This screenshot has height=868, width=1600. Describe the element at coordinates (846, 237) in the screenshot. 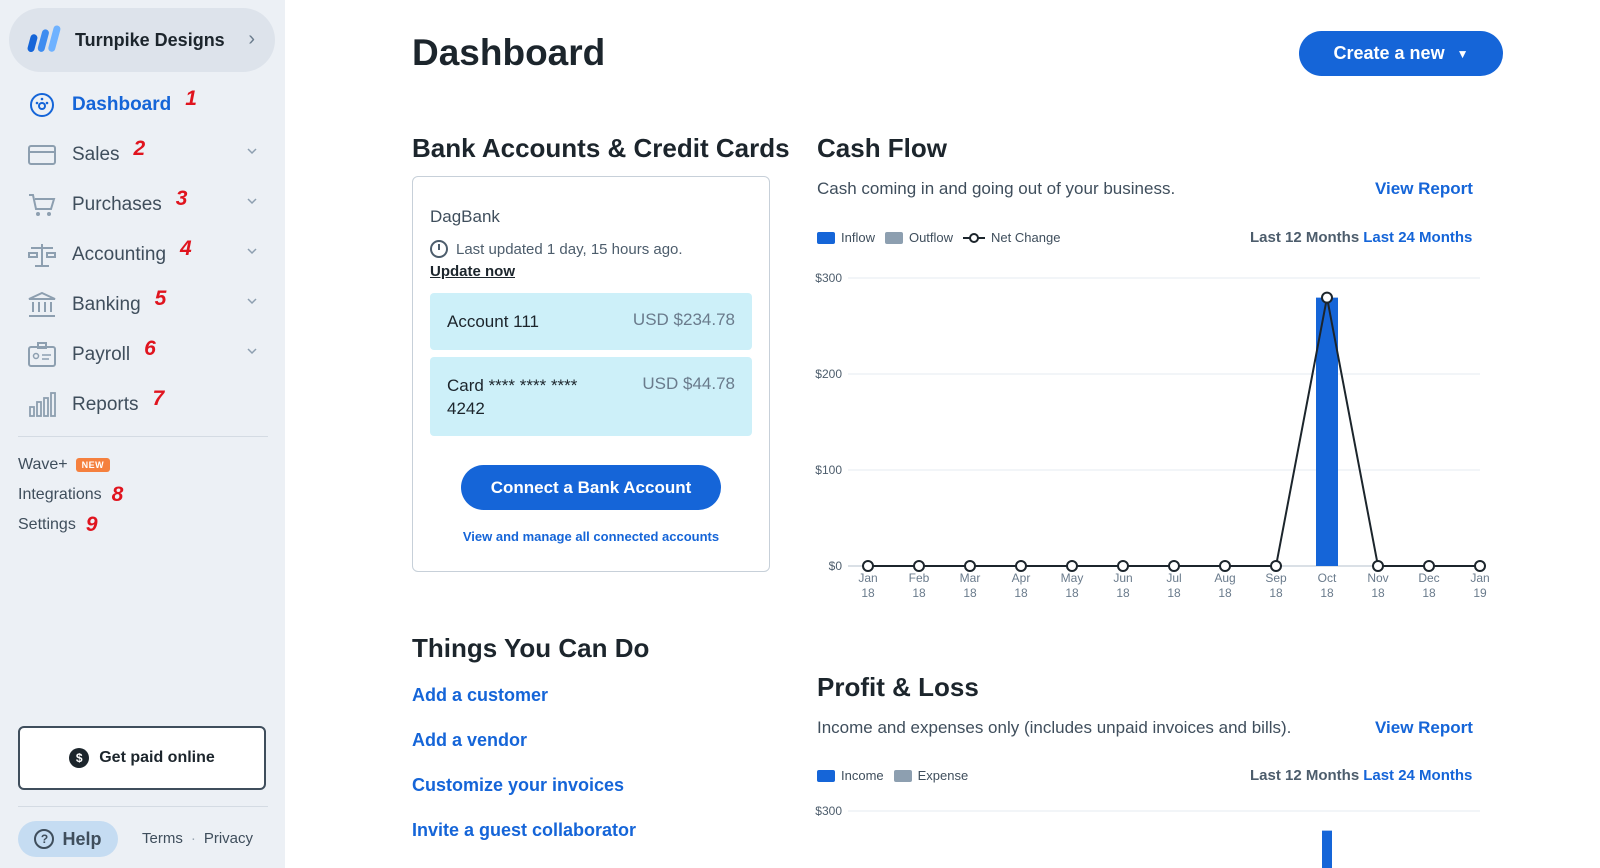

I see `legend-inflow: Inflow` at that location.